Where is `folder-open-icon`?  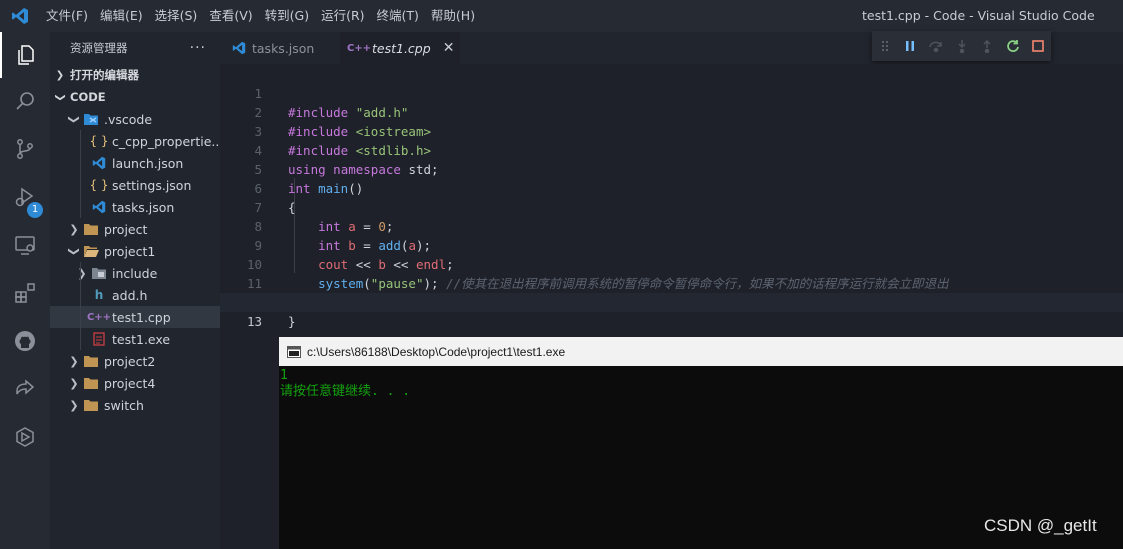 folder-open-icon is located at coordinates (91, 251).